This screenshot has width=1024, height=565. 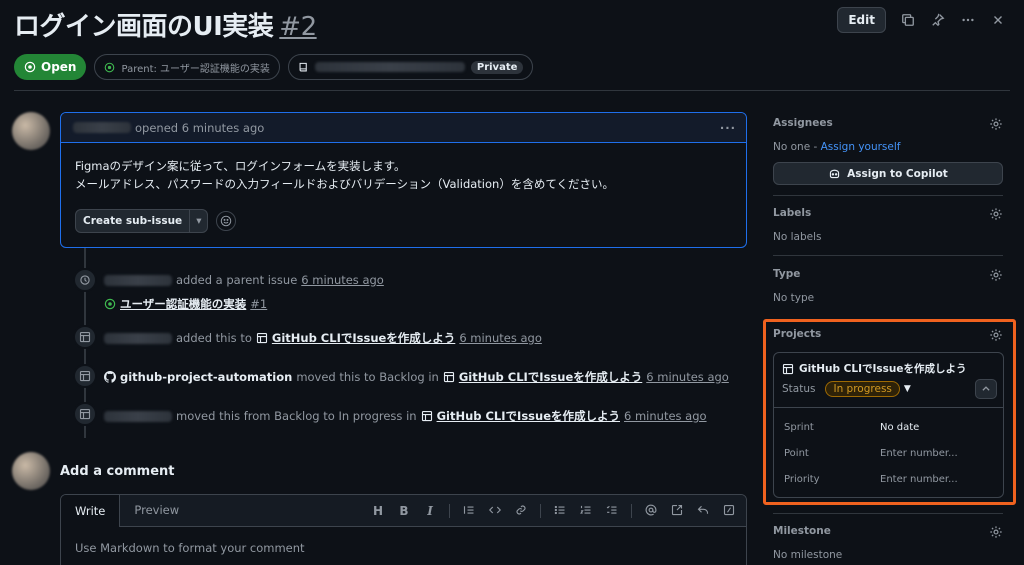 What do you see at coordinates (521, 511) in the screenshot?
I see `link-icon` at bounding box center [521, 511].